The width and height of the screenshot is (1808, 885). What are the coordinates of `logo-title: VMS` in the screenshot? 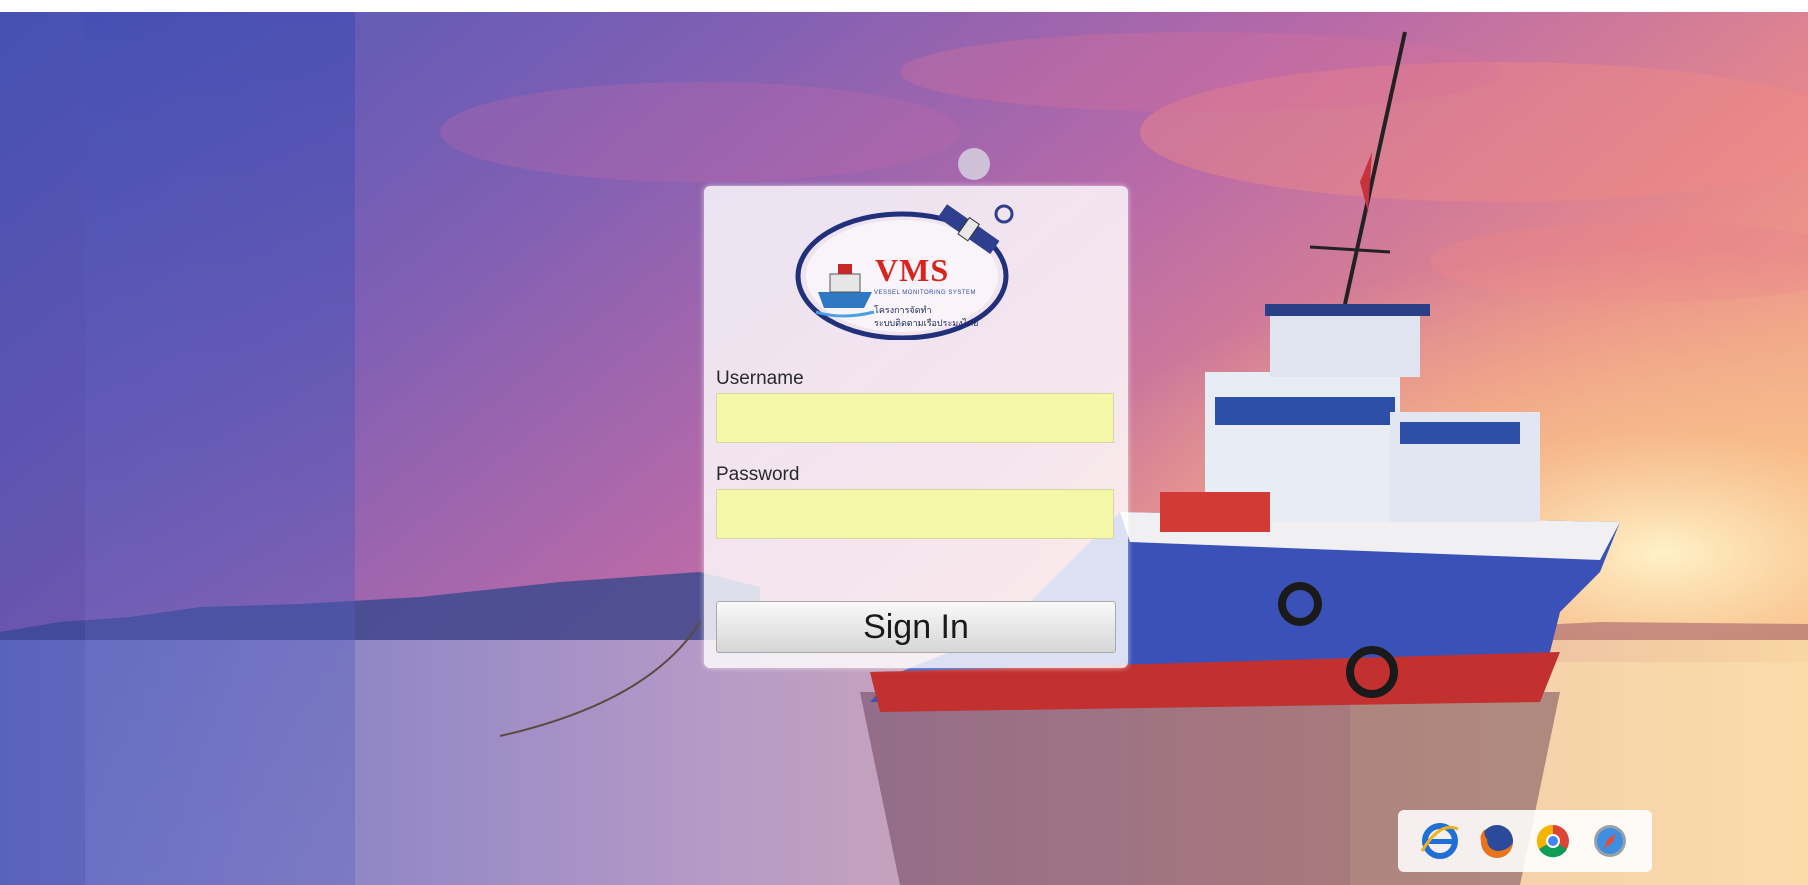 It's located at (912, 270).